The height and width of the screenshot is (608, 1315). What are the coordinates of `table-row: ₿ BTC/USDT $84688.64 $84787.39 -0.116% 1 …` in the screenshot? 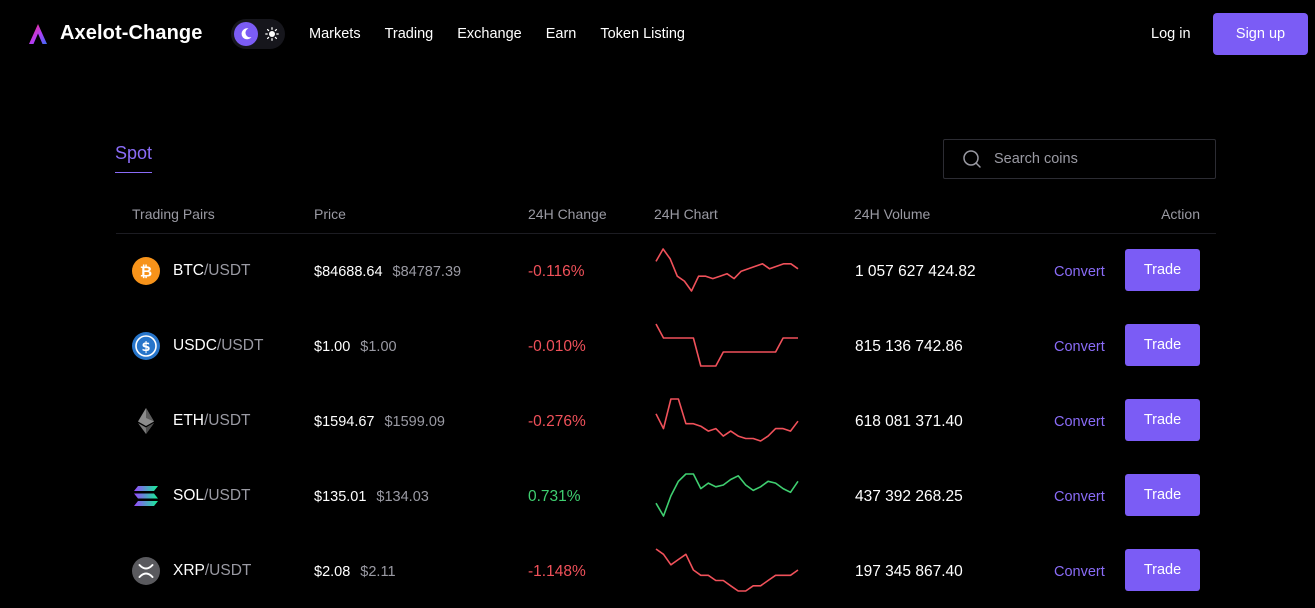 It's located at (666, 270).